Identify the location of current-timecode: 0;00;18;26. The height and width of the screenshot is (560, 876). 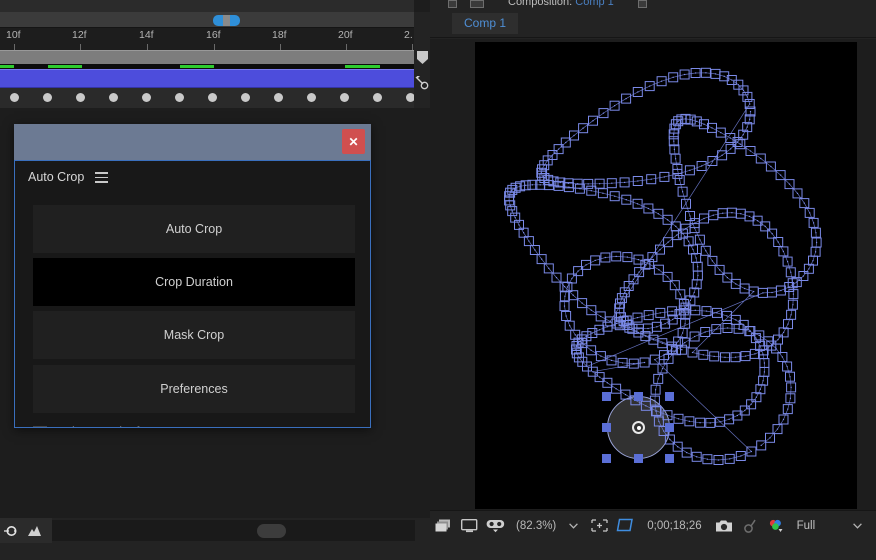
(674, 526).